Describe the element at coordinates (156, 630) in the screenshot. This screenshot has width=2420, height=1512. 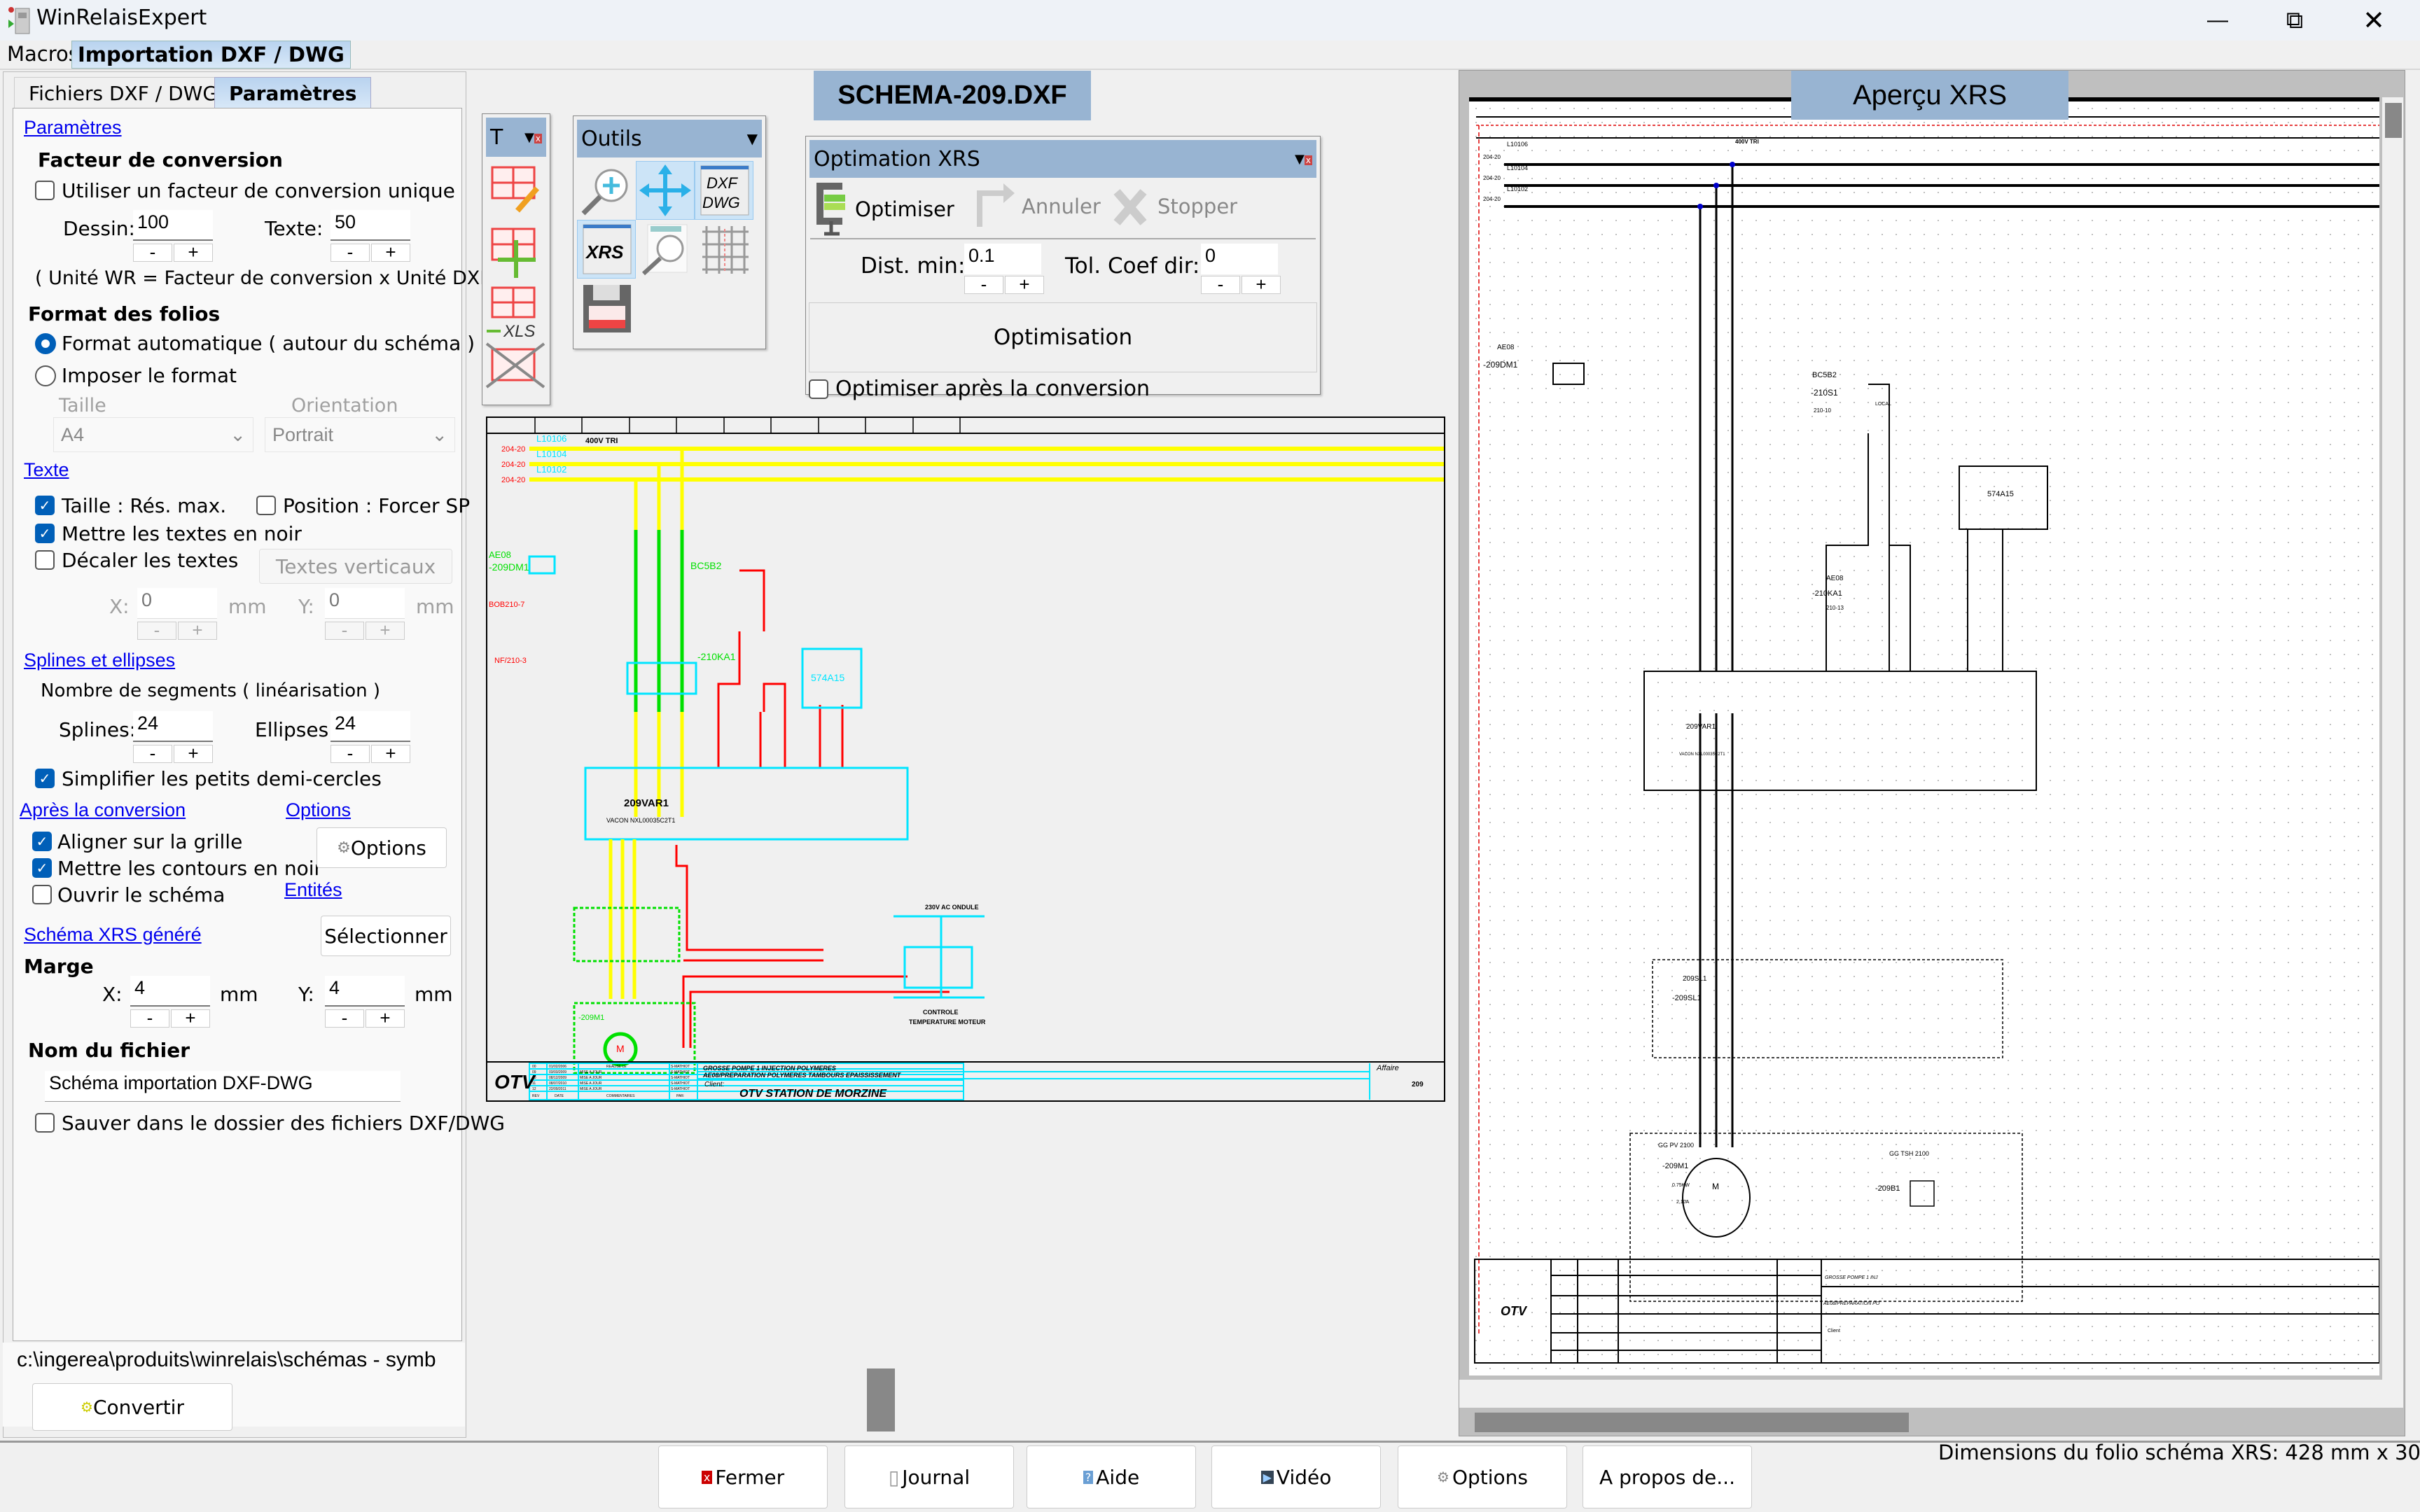
I see `decaler-x-decrement: -` at that location.